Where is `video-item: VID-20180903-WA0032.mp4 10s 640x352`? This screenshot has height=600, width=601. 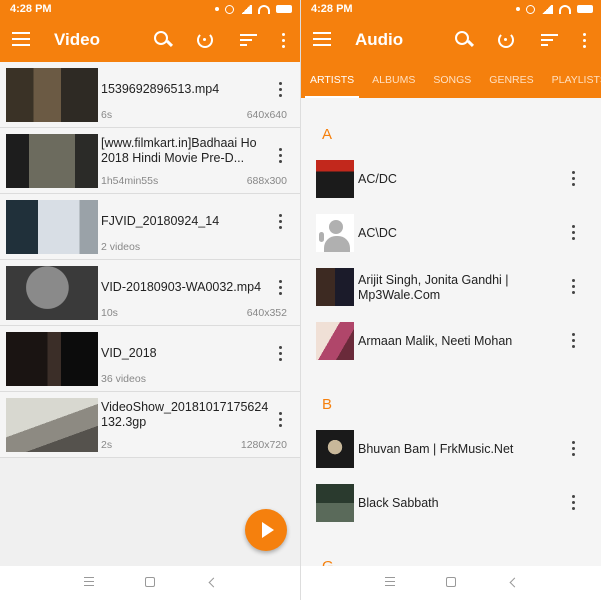
video-item: VID-20180903-WA0032.mp4 10s 640x352 is located at coordinates (150, 293).